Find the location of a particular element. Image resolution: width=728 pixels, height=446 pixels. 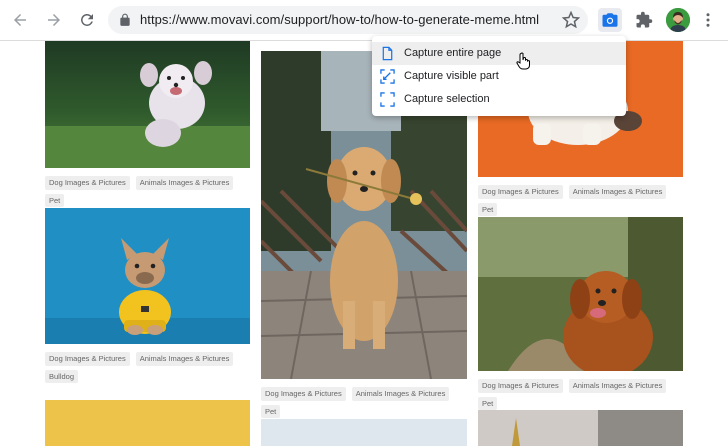

photo-french-bulldog is located at coordinates (147, 276).